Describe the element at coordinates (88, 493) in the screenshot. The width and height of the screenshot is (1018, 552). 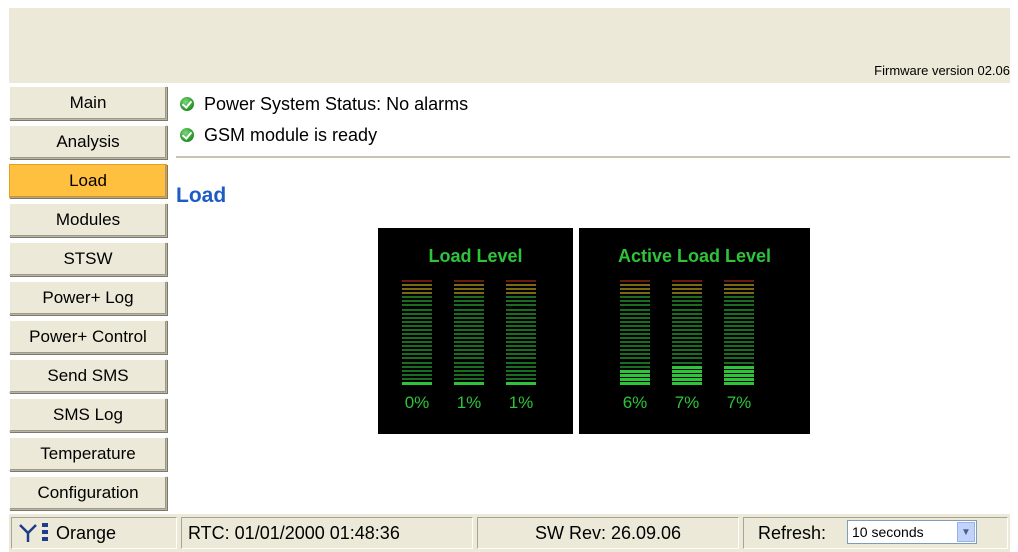
I see `nav-configuration: Configuration` at that location.